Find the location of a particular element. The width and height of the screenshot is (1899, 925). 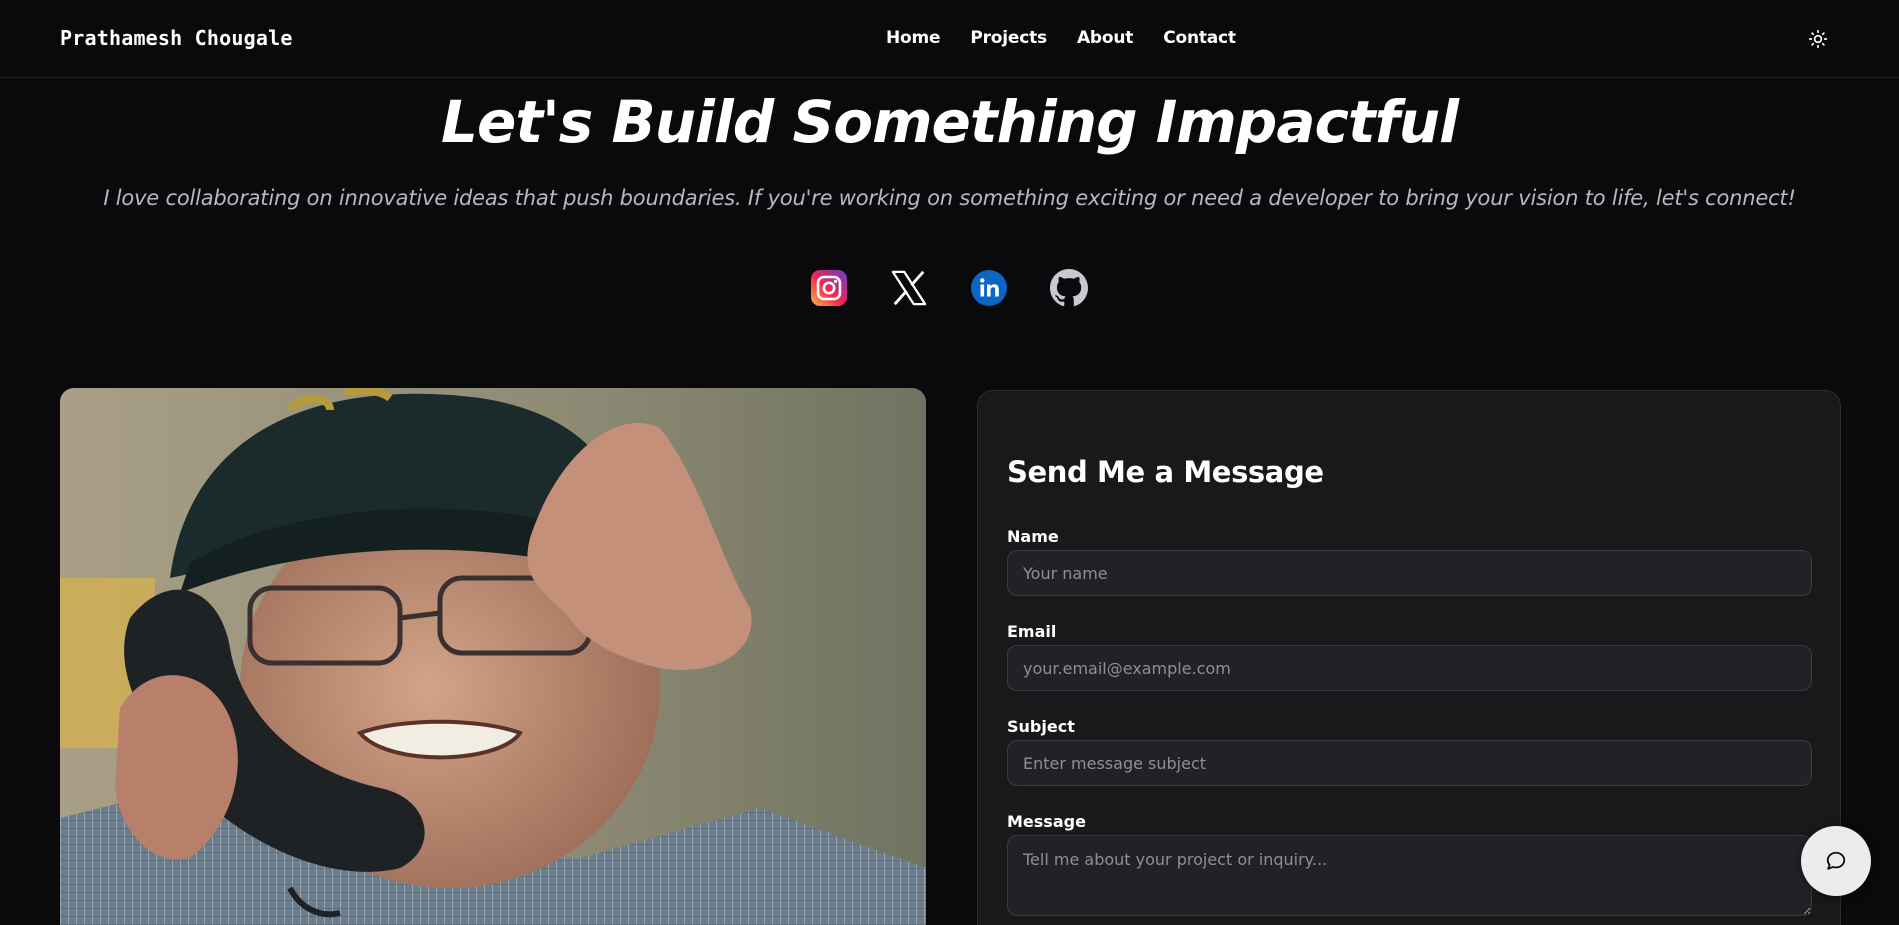

instagram-icon is located at coordinates (829, 288).